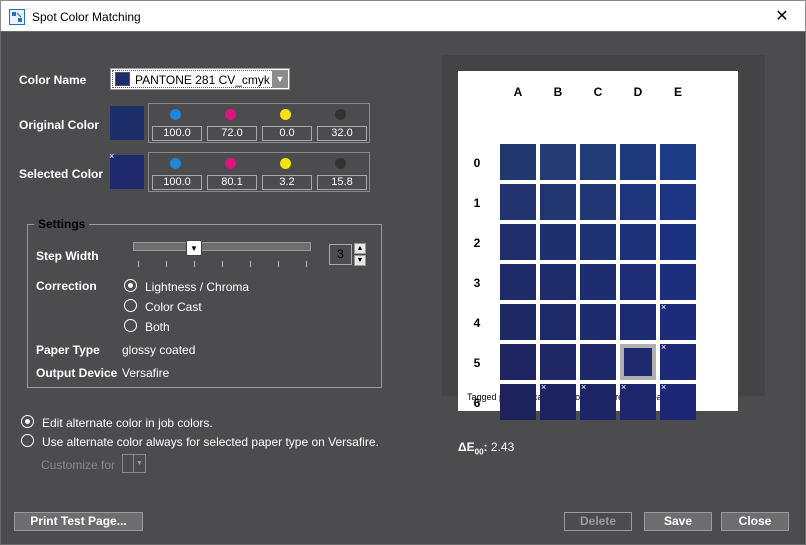 The height and width of the screenshot is (545, 806). Describe the element at coordinates (342, 133) in the screenshot. I see `original-black-value: 32.0` at that location.